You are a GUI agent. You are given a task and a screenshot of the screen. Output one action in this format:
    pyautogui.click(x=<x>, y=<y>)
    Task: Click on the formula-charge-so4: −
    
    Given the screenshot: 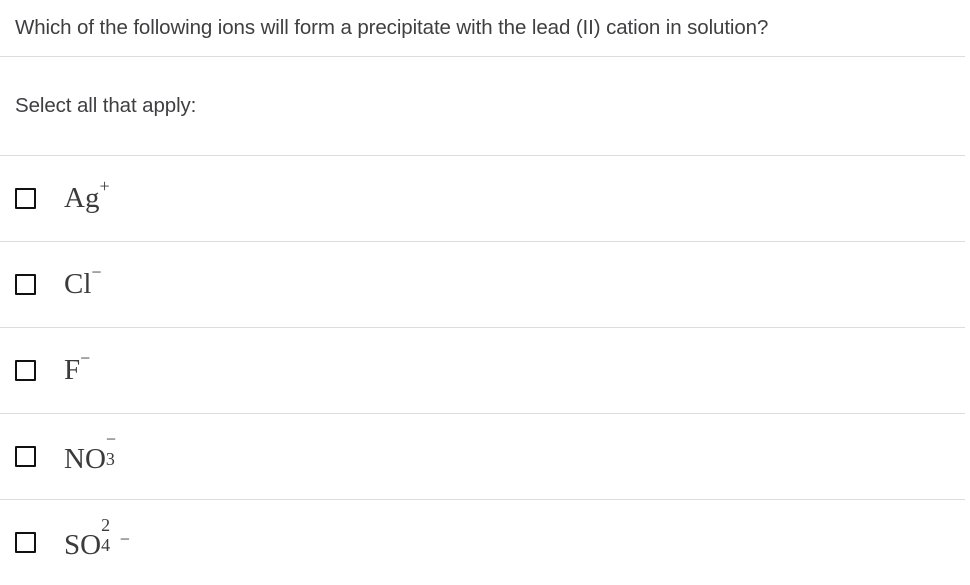 What is the action you would take?
    pyautogui.click(x=124, y=538)
    